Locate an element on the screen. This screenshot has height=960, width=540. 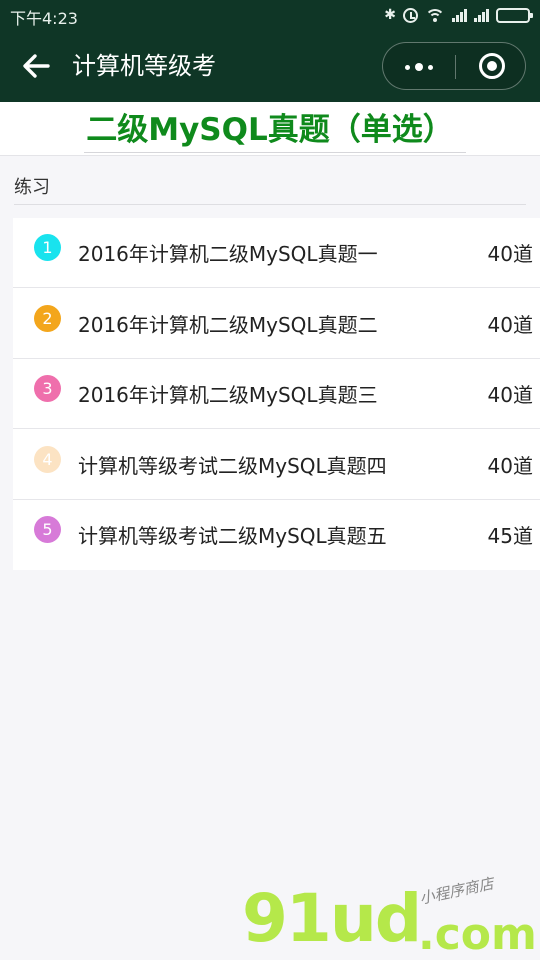
watermark-domain: .com is located at coordinates (477, 934).